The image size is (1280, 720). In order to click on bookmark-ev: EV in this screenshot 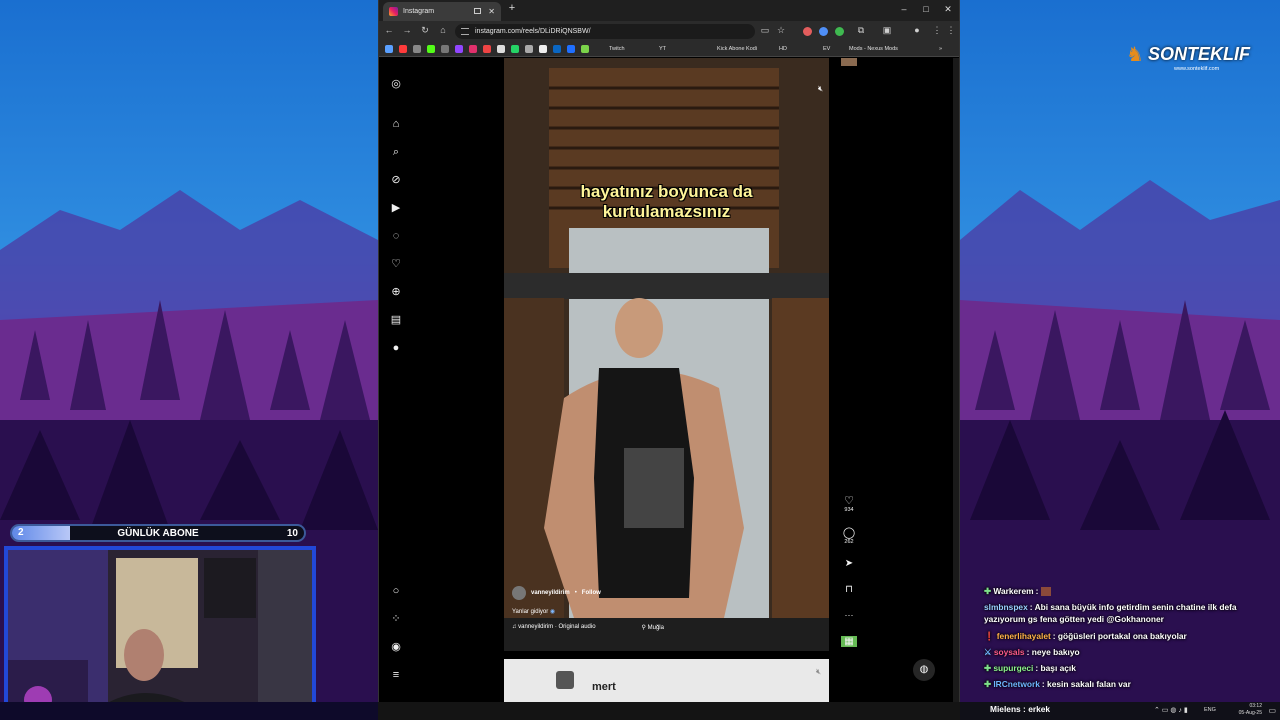, I will do `click(826, 49)`.